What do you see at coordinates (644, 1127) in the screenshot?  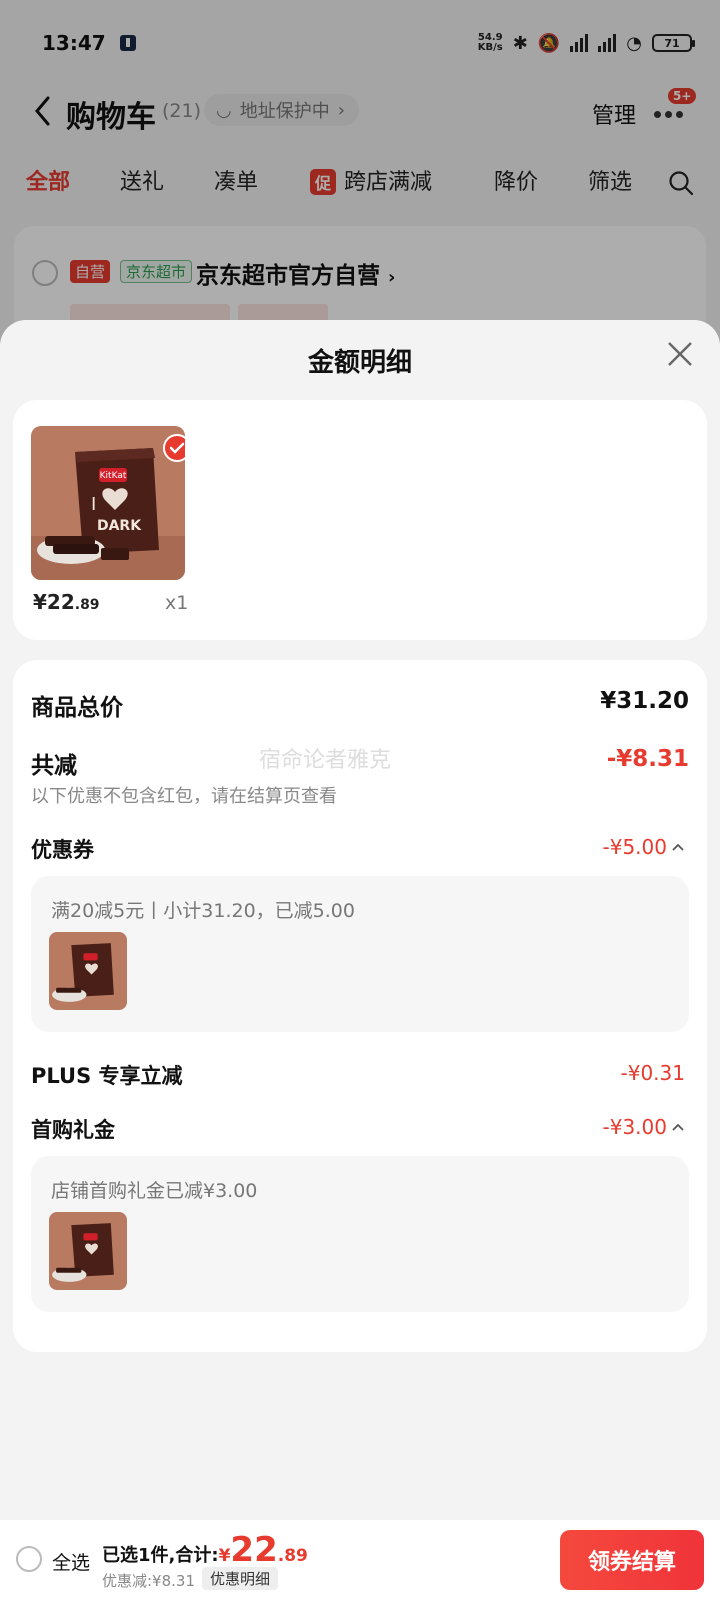 I see `first-gift-value-toggle: -¥3.00` at bounding box center [644, 1127].